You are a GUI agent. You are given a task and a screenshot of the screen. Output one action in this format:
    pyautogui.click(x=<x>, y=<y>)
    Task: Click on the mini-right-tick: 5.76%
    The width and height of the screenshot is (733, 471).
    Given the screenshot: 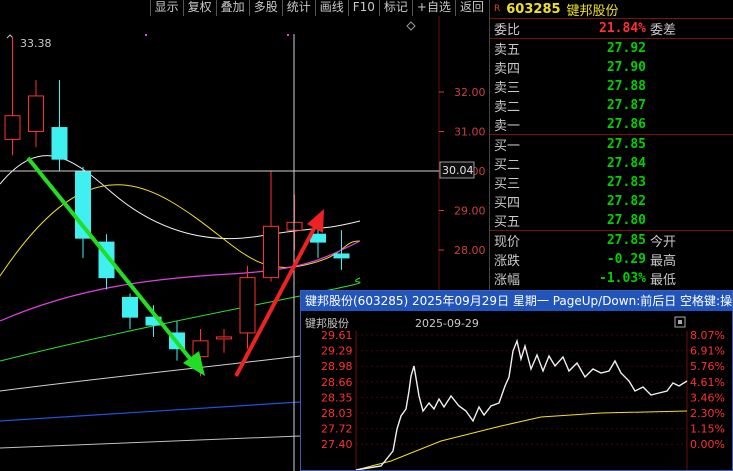 What is the action you would take?
    pyautogui.click(x=707, y=366)
    